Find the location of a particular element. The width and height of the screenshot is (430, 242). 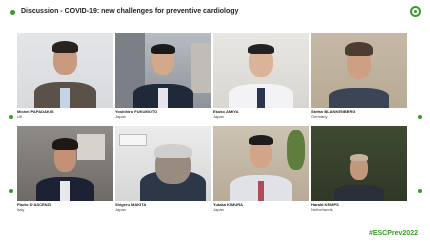

event-hashtag: #ESCPrev2022 is located at coordinates (393, 233).